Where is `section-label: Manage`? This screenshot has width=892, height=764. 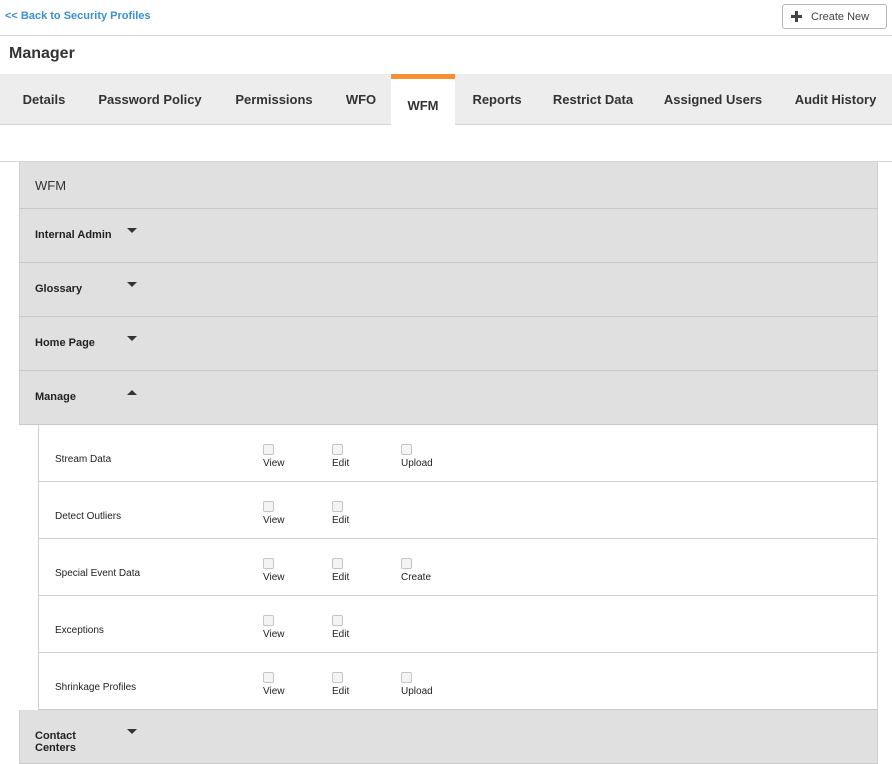
section-label: Manage is located at coordinates (55, 397).